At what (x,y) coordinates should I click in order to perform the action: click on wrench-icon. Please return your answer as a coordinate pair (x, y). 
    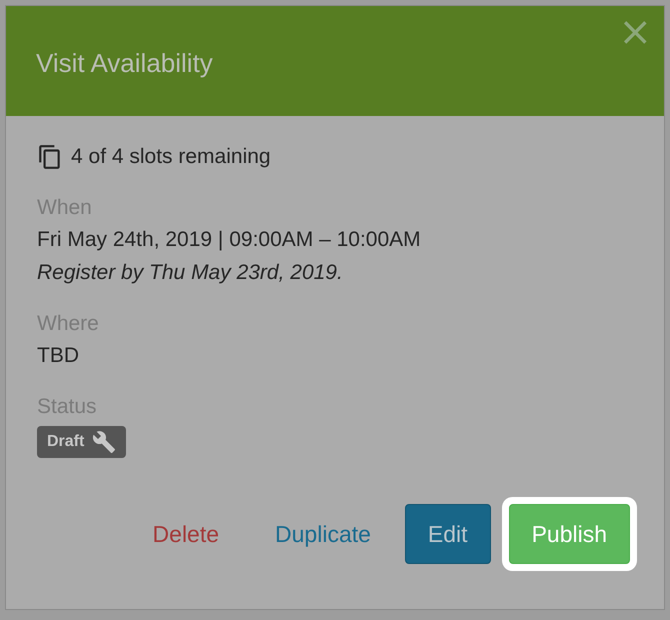
    Looking at the image, I should click on (104, 442).